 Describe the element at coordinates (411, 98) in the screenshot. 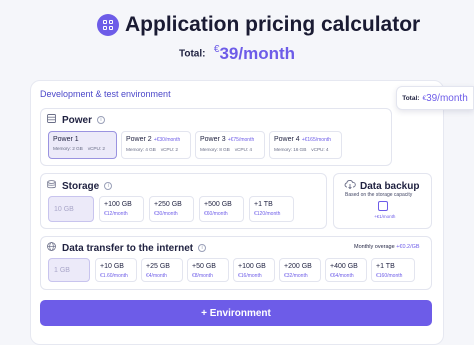

I see `sticky-total-label: Total:` at that location.